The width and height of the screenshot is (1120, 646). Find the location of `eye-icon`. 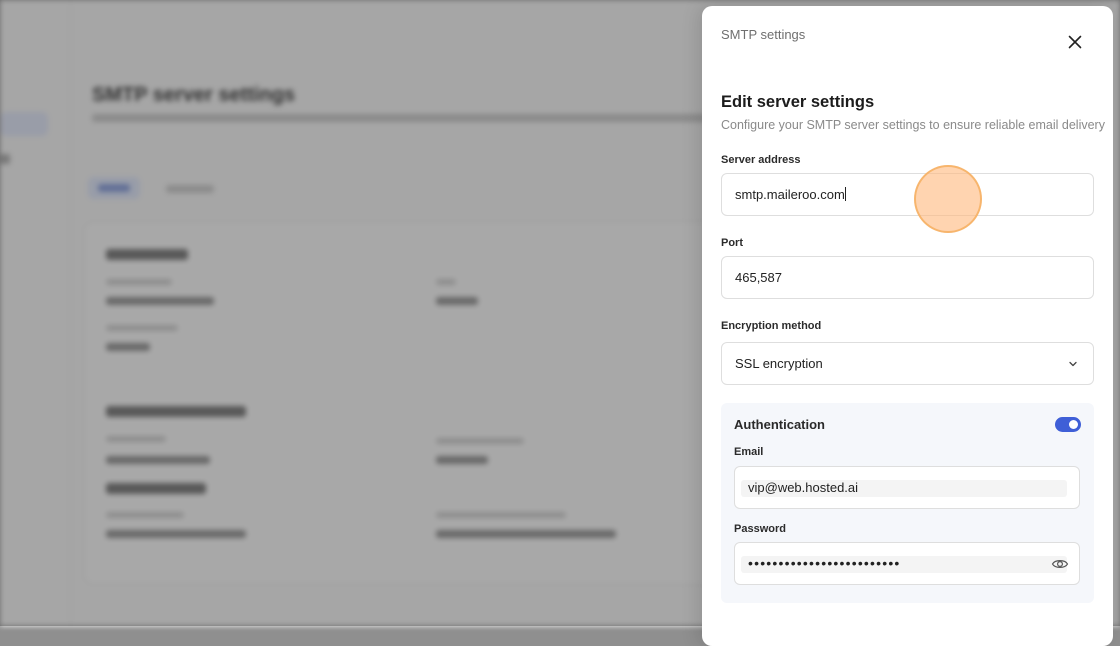

eye-icon is located at coordinates (1060, 564).